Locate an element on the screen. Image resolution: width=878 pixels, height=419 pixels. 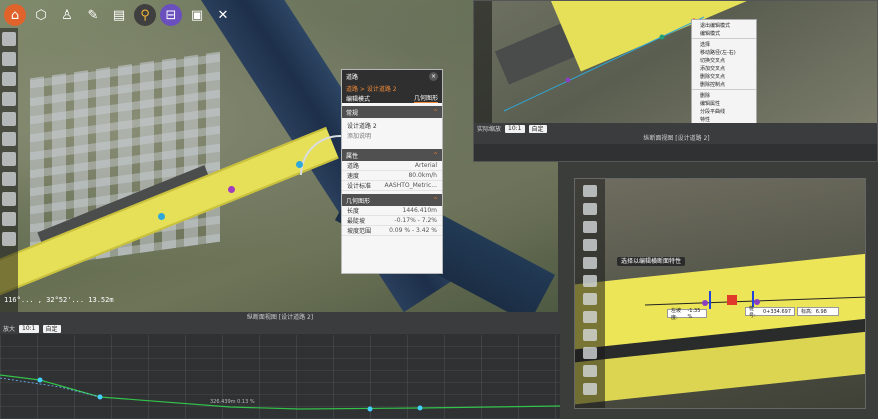
field-value: -1.35 % is located at coordinates (695, 314).